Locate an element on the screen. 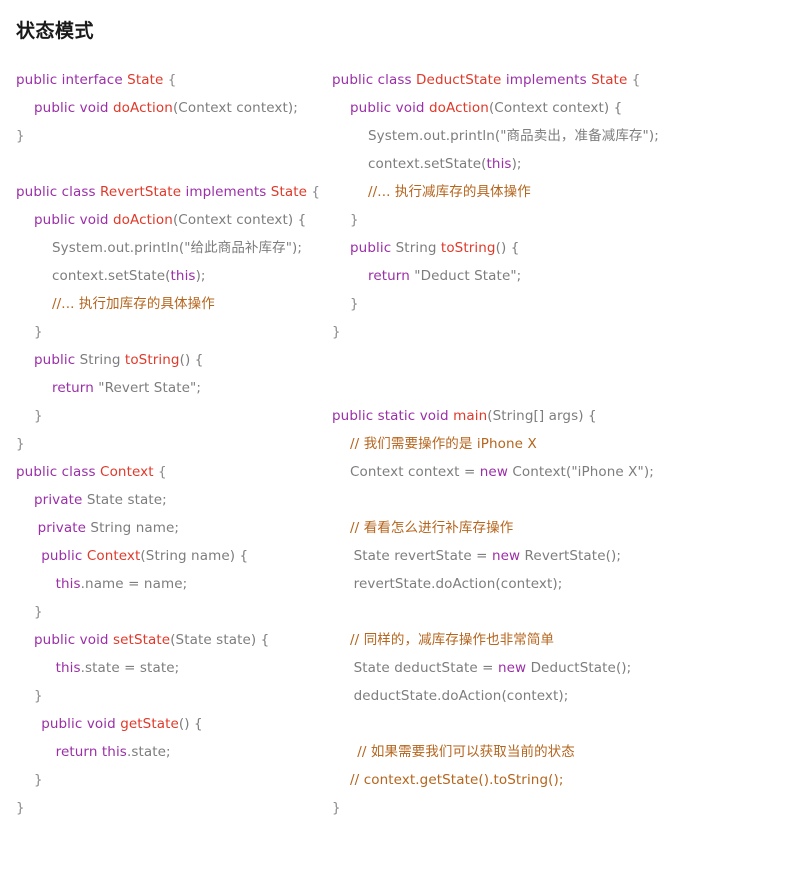  code-line: //... 执行加库存的具体操作 is located at coordinates (171, 304).